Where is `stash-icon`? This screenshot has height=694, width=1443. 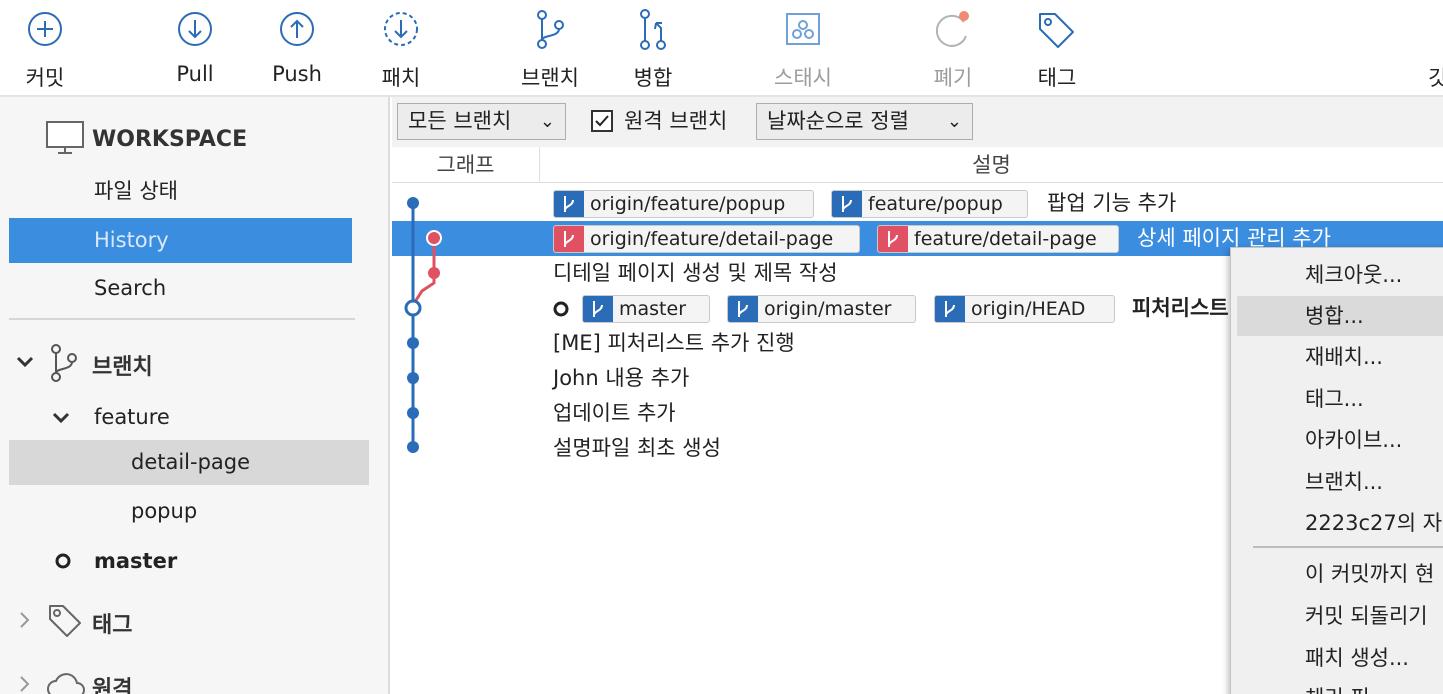
stash-icon is located at coordinates (803, 29).